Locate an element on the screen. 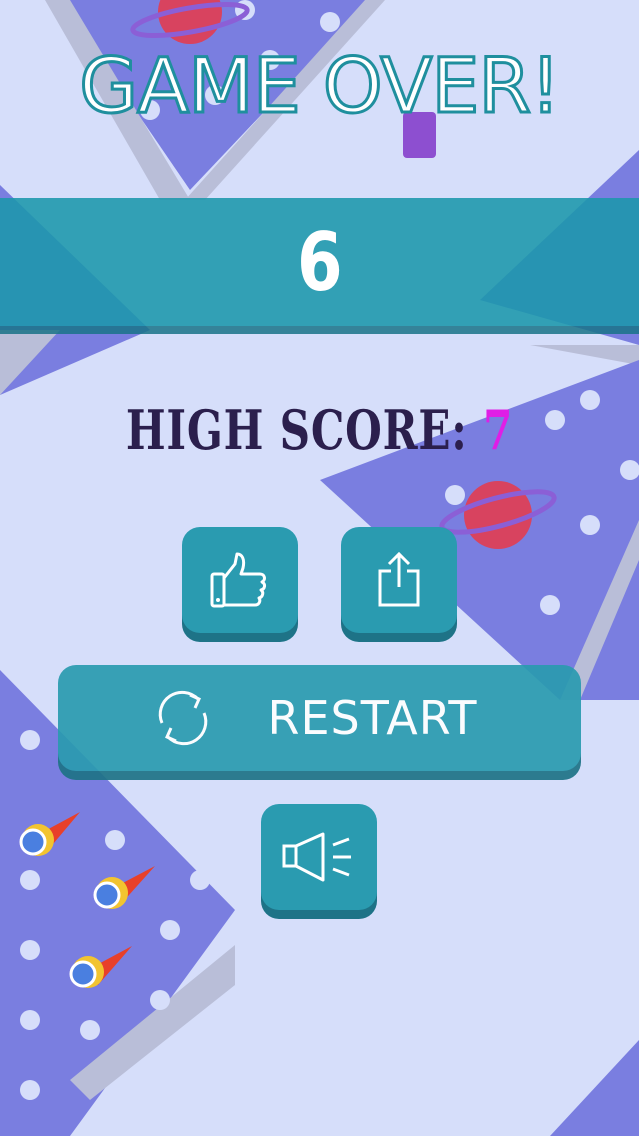 The height and width of the screenshot is (1136, 639). share-icon is located at coordinates (399, 579).